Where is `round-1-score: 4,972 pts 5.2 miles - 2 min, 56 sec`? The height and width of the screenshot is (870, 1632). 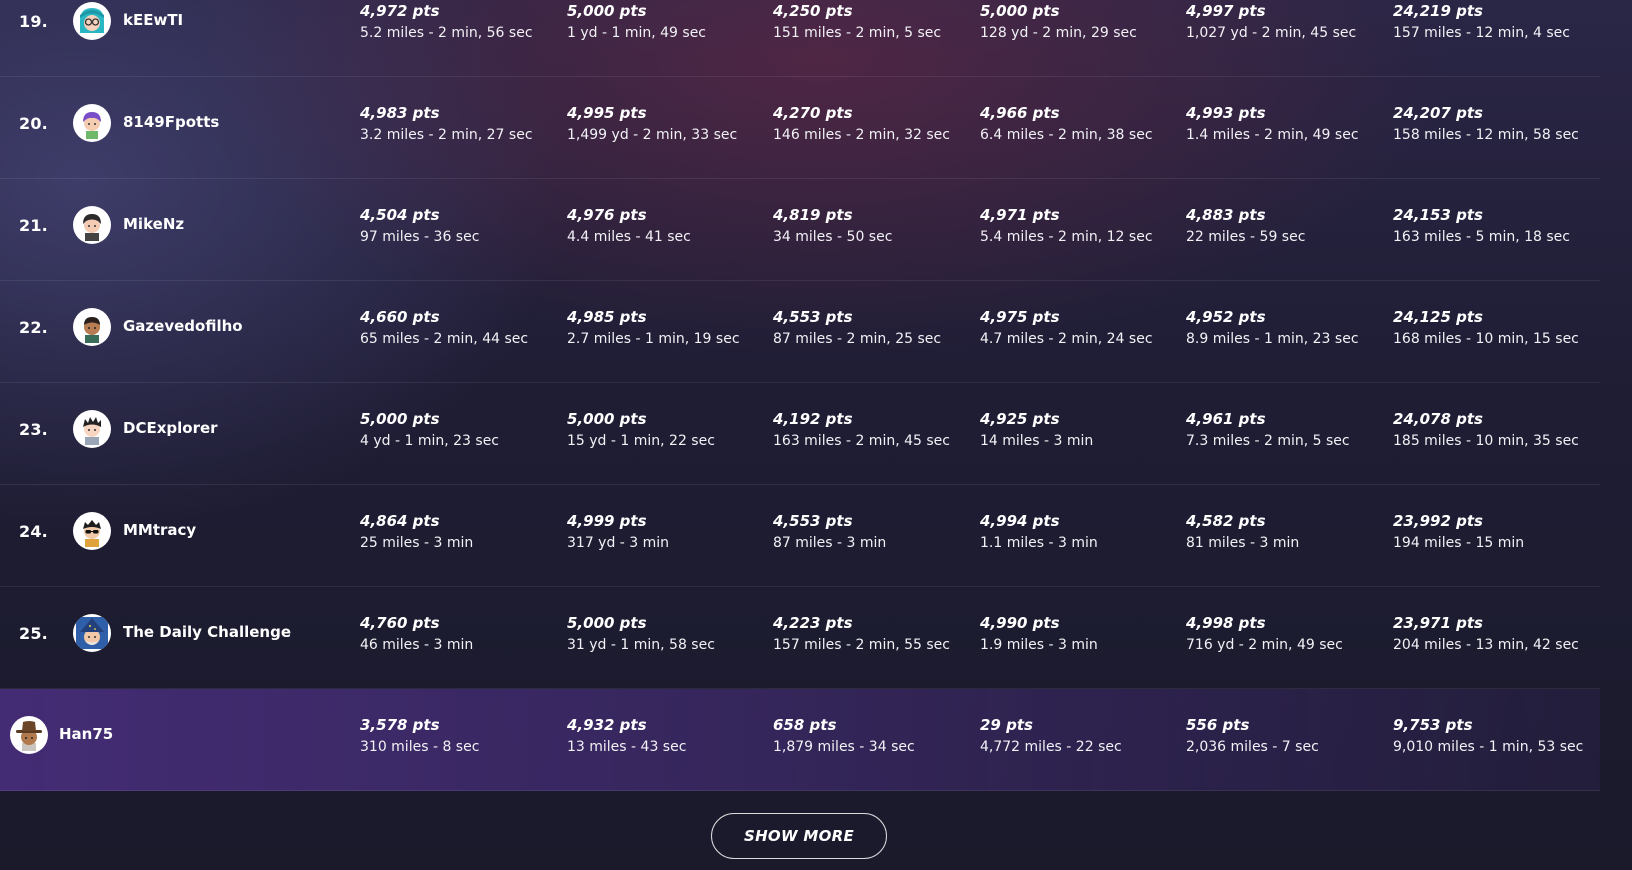 round-1-score: 4,972 pts 5.2 miles - 2 min, 56 sec is located at coordinates (460, 22).